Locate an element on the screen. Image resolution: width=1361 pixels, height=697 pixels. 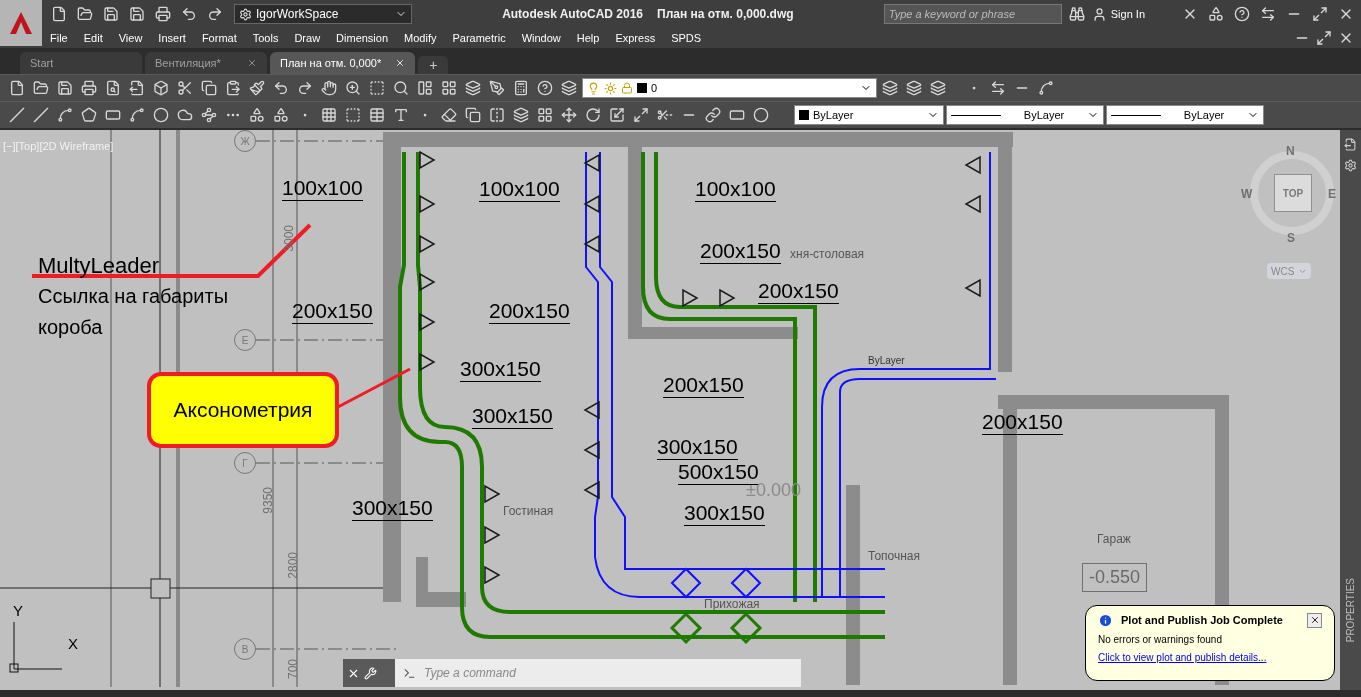
duct-size-label: 500x150 is located at coordinates (718, 472).